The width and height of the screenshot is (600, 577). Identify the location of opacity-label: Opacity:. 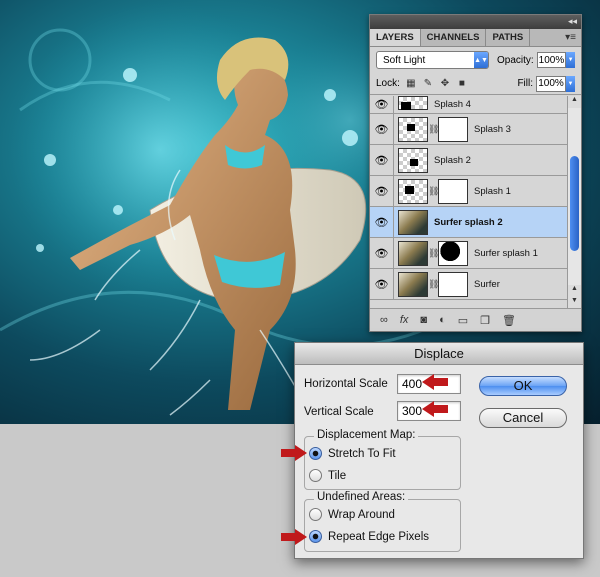
(515, 60).